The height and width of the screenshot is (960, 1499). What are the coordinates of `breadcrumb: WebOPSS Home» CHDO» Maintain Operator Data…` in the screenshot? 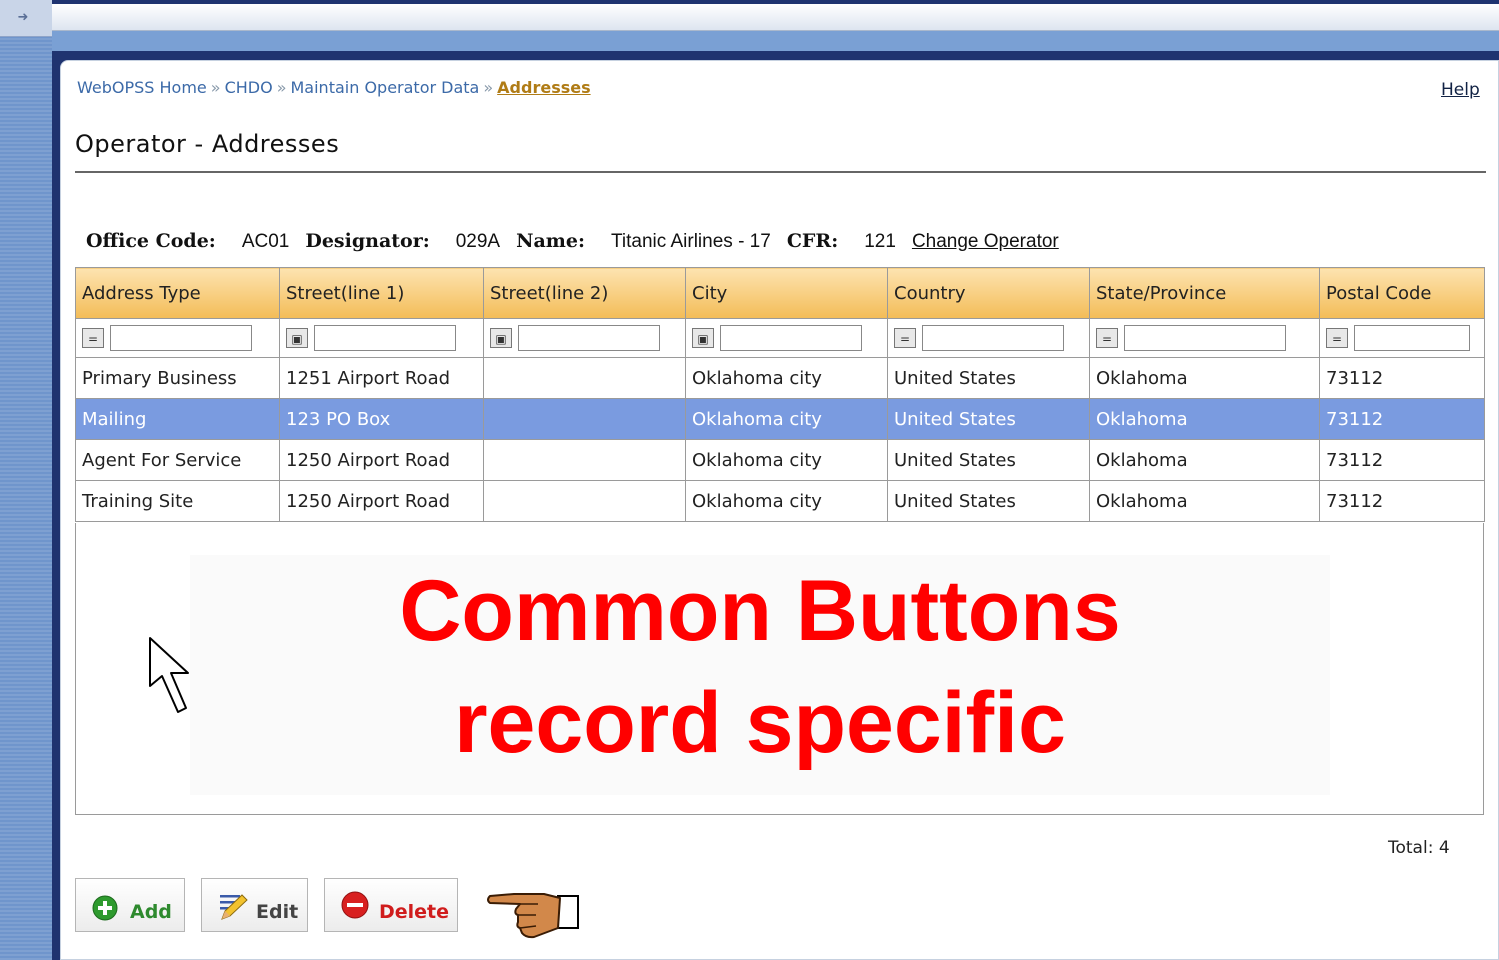 It's located at (334, 87).